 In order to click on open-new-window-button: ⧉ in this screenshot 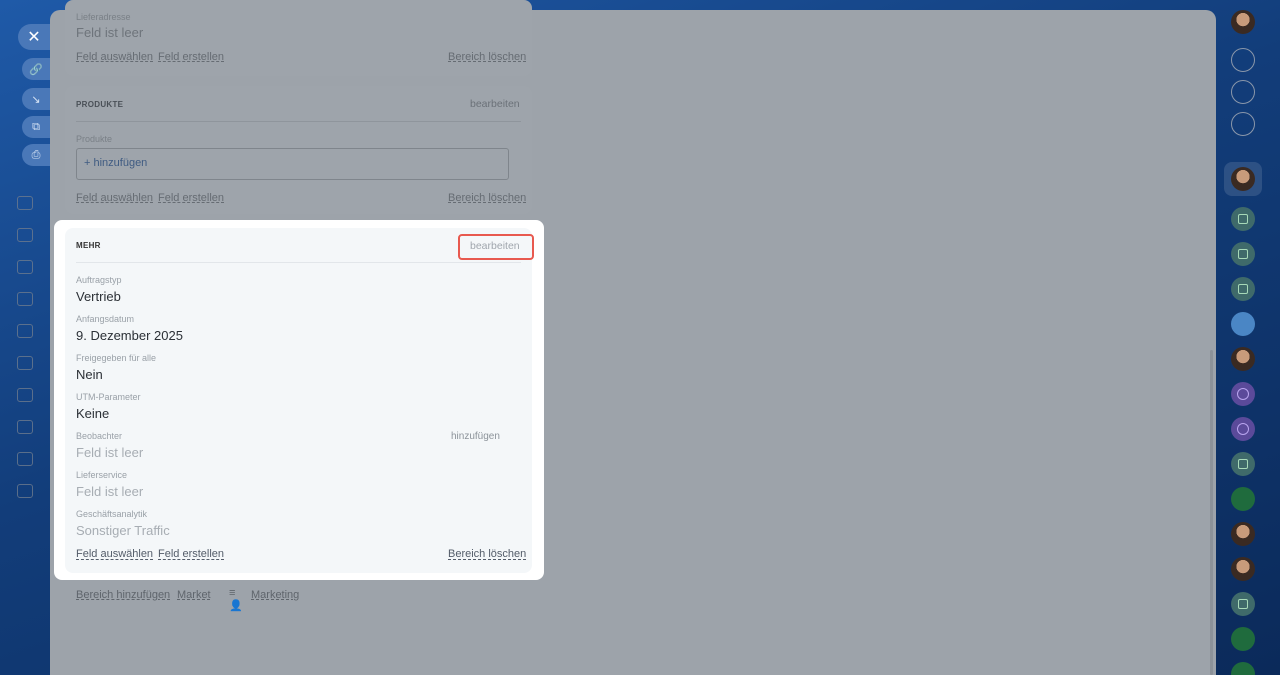, I will do `click(36, 127)`.